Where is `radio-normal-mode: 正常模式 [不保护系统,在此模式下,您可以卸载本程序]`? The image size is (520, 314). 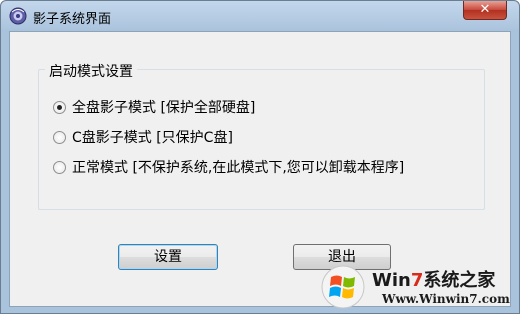
radio-normal-mode: 正常模式 [不保护系统,在此模式下,您可以卸载本程序] is located at coordinates (228, 167).